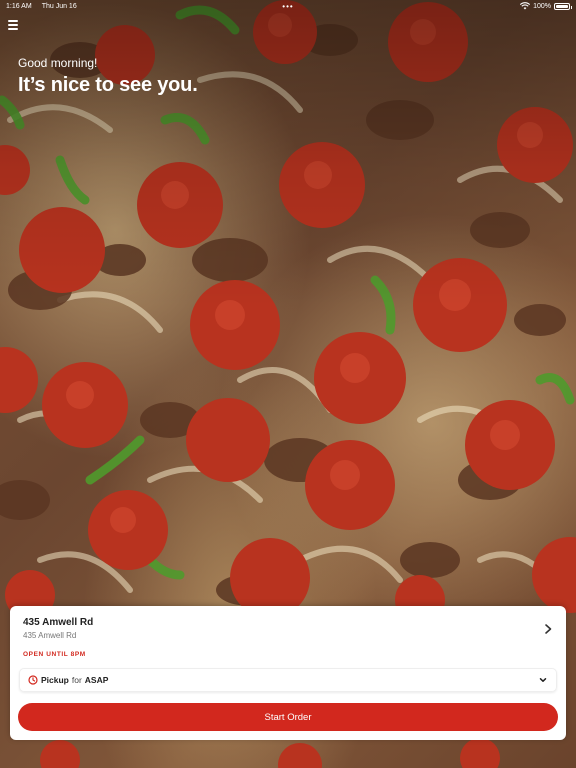  What do you see at coordinates (289, 631) in the screenshot?
I see `store-selector: 435 Amwell Rd 435 Amwell Rd` at bounding box center [289, 631].